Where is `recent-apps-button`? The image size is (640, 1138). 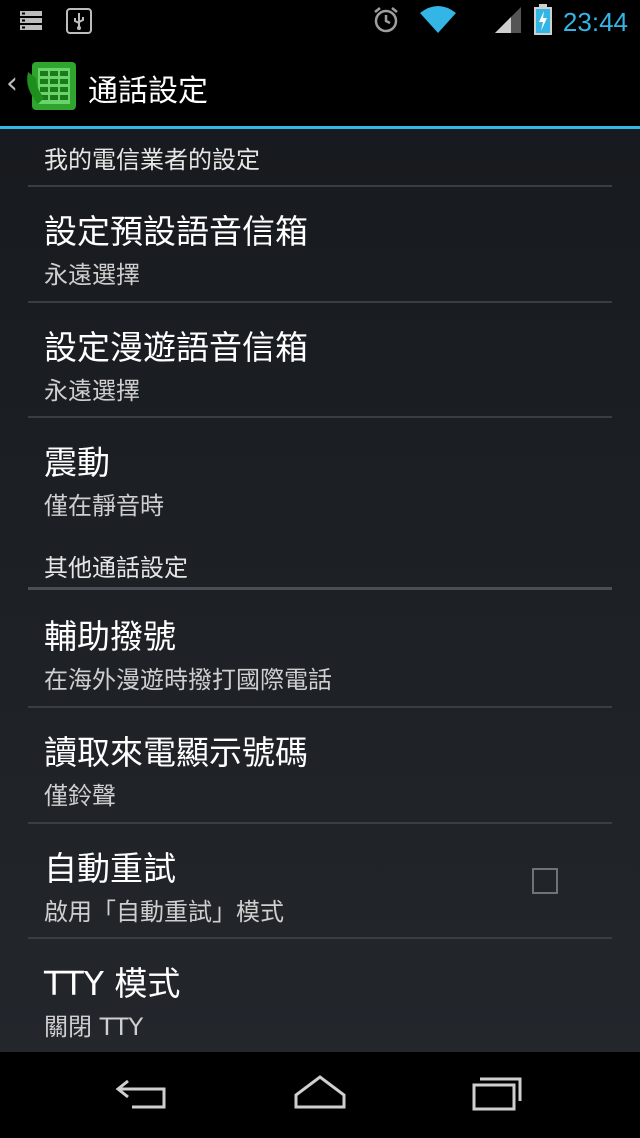 recent-apps-button is located at coordinates (498, 1095).